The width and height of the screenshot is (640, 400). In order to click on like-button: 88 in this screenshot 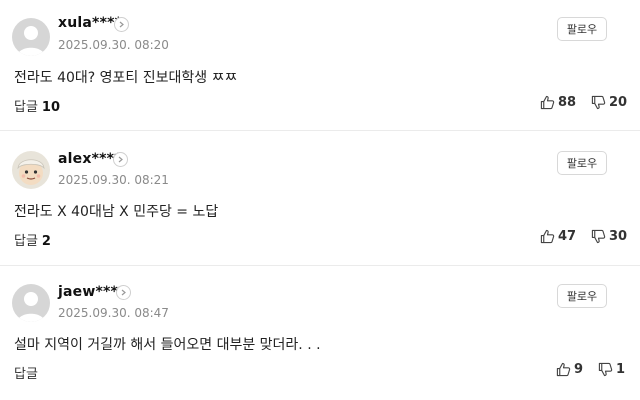, I will do `click(558, 102)`.